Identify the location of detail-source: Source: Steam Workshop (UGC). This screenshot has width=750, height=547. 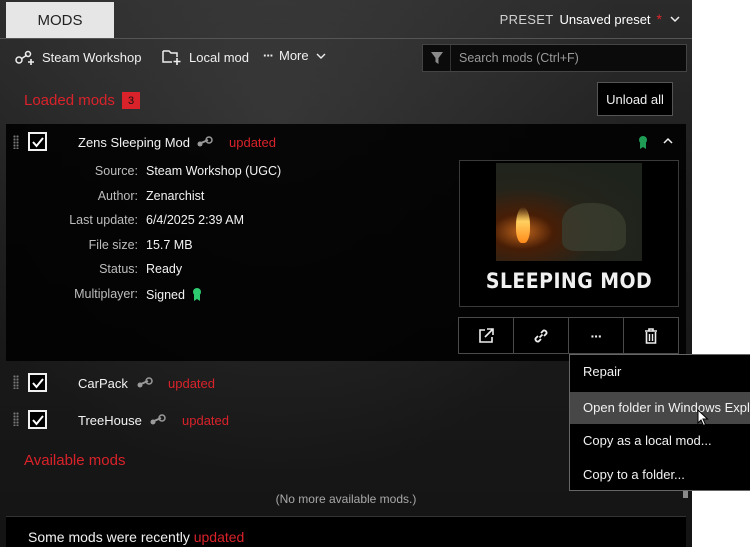
(156, 174).